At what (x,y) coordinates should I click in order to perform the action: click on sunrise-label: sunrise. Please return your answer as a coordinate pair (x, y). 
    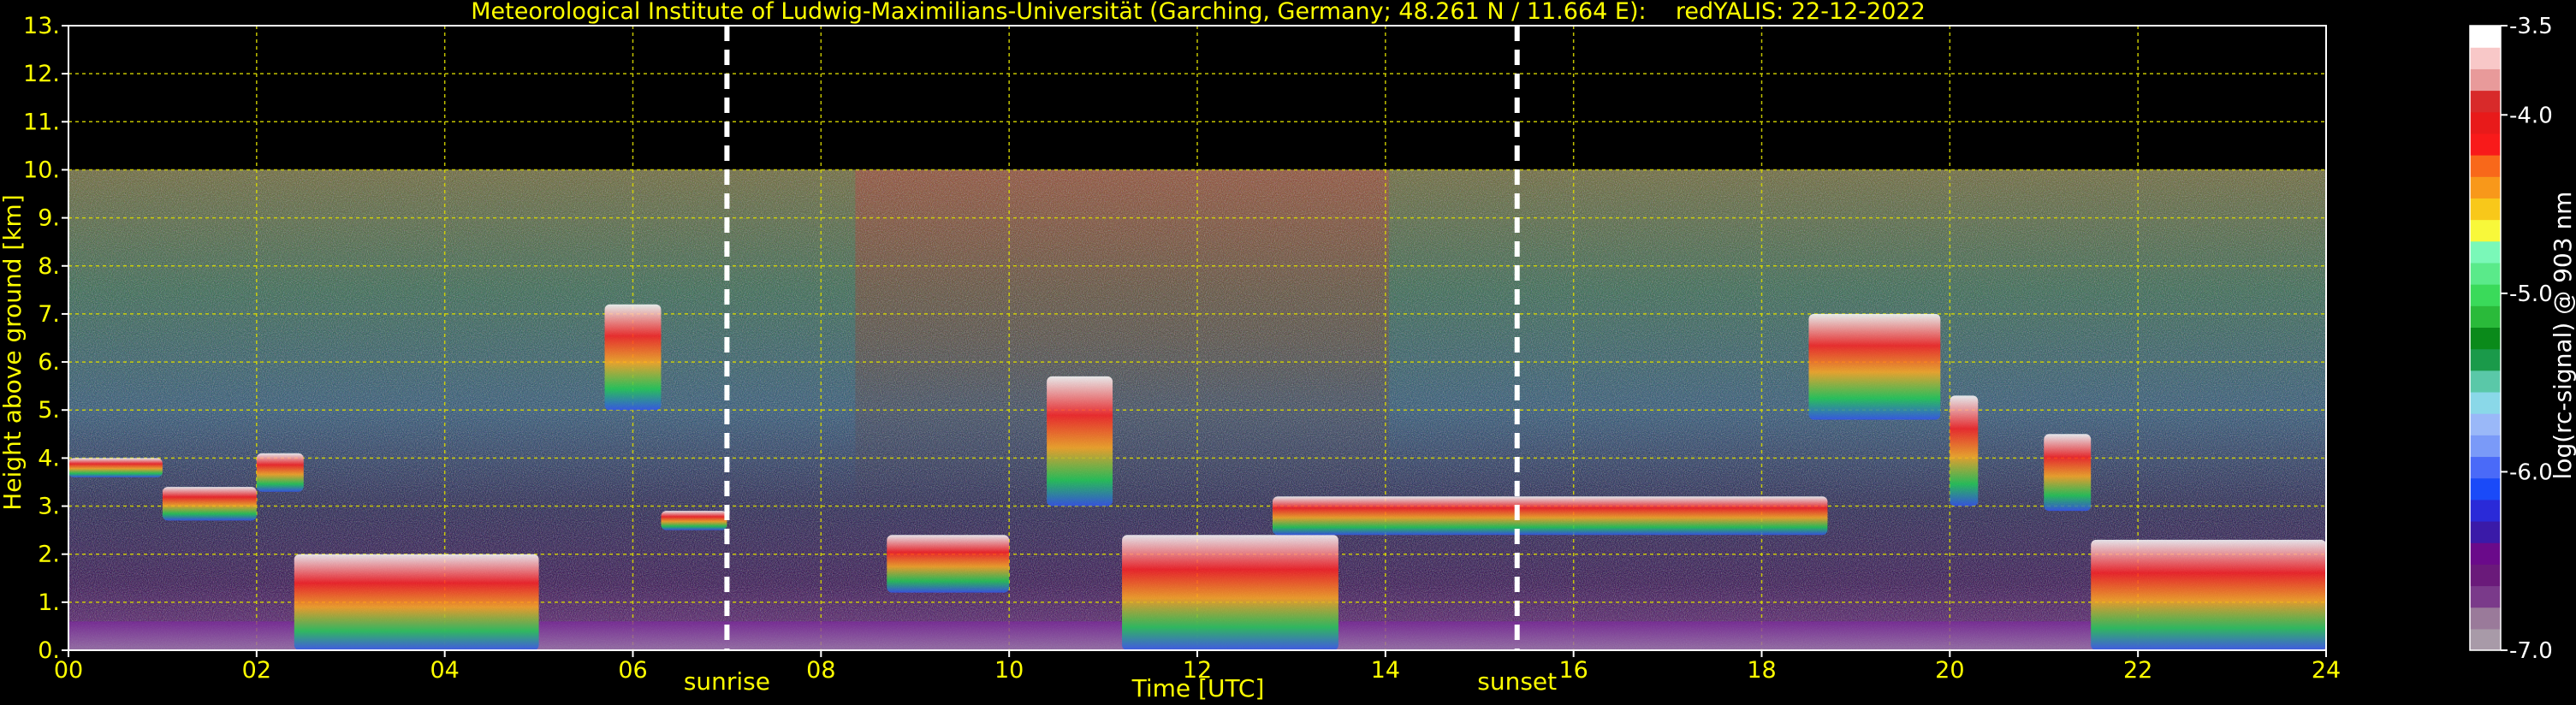
    Looking at the image, I should click on (727, 681).